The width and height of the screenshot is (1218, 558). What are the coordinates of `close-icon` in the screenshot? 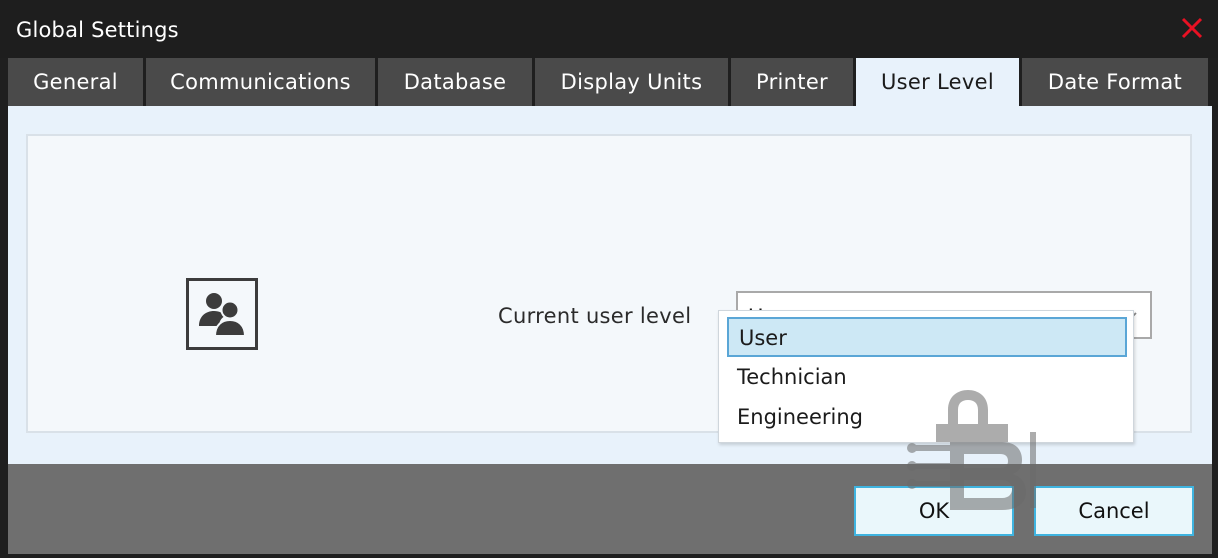 It's located at (1192, 28).